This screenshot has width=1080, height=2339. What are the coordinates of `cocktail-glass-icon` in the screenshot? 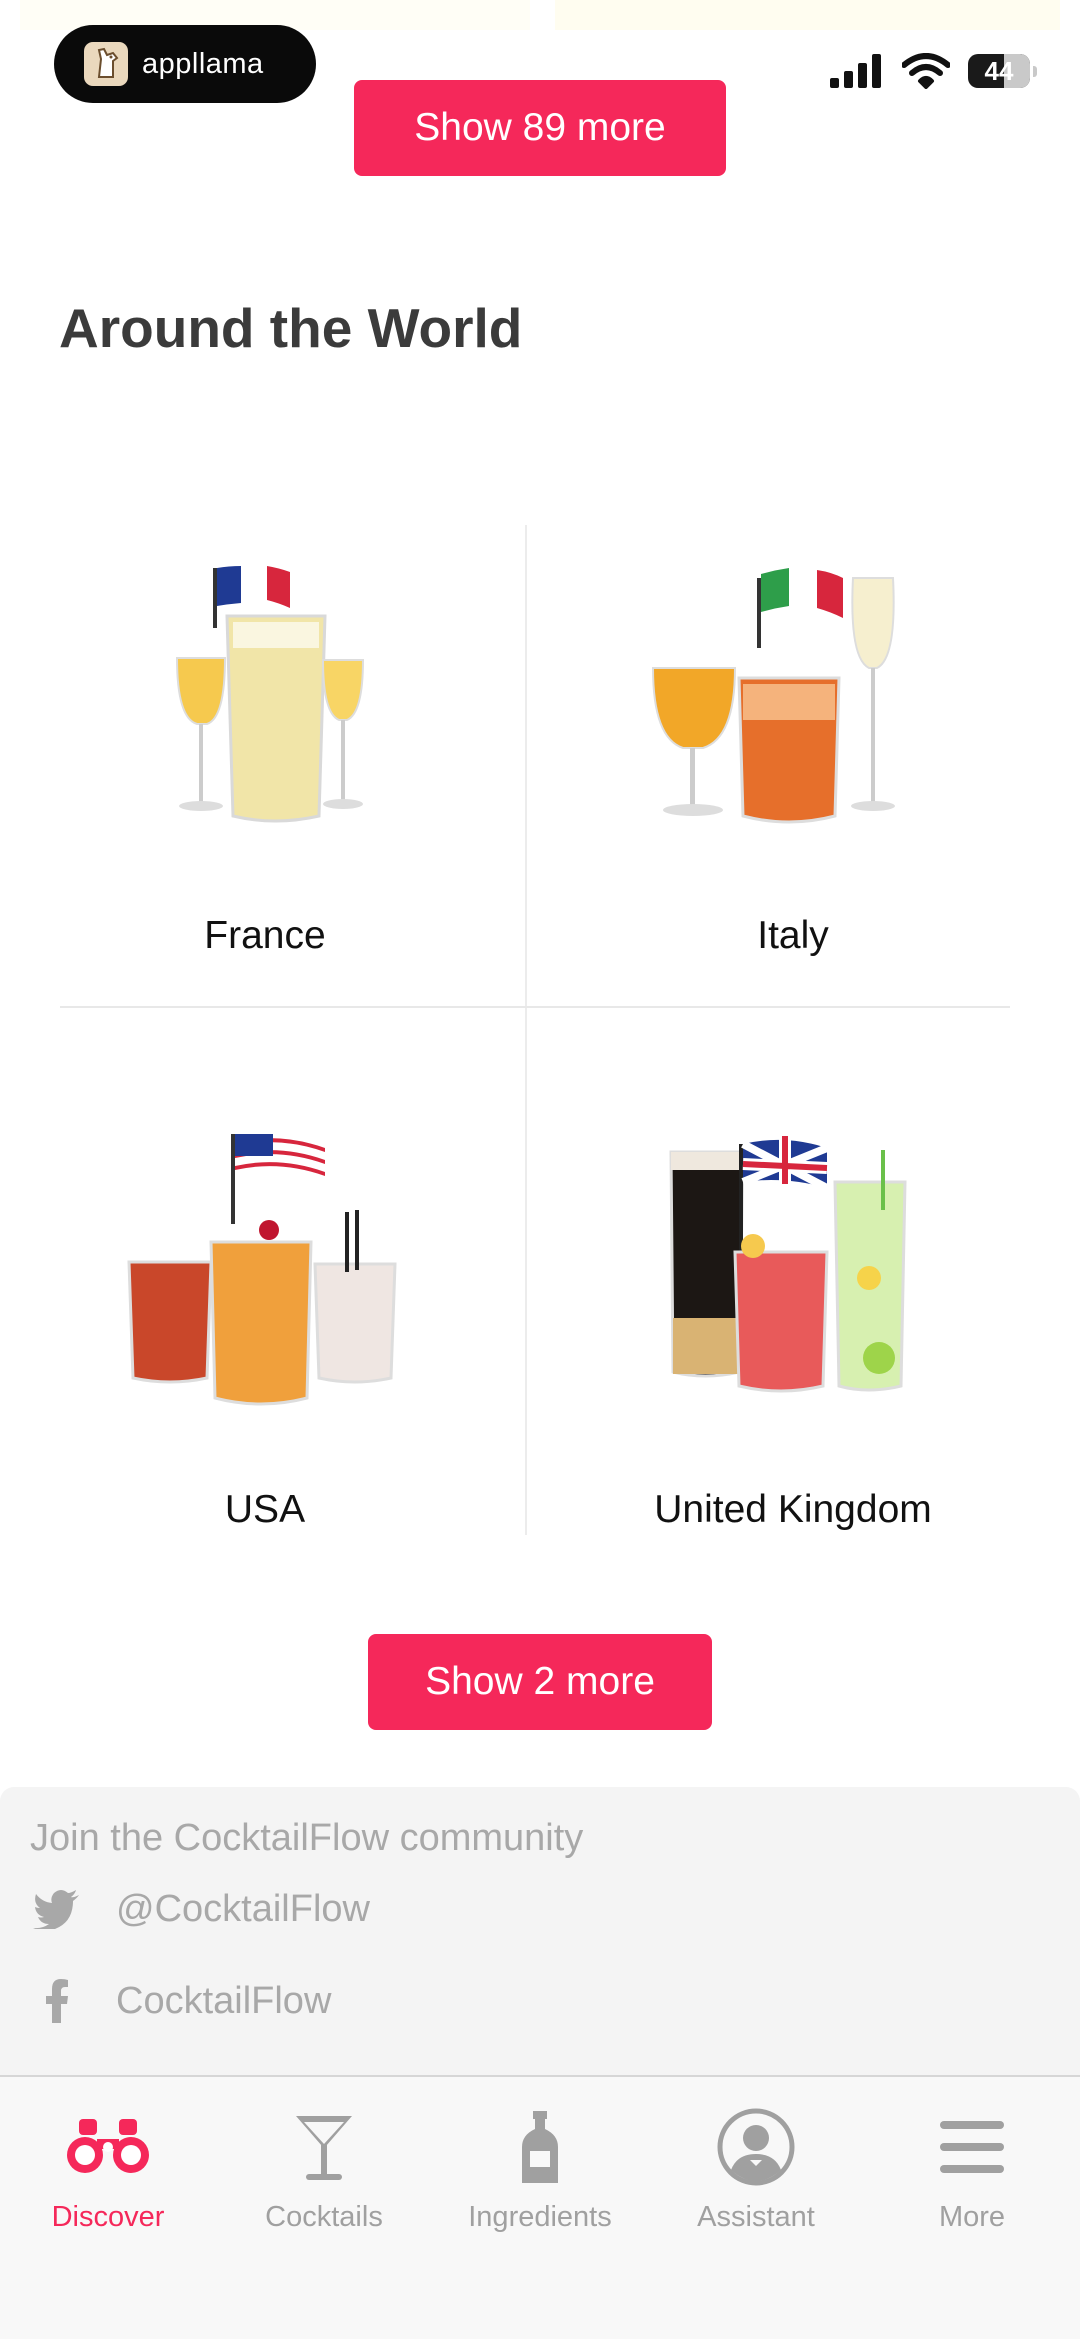 It's located at (324, 2147).